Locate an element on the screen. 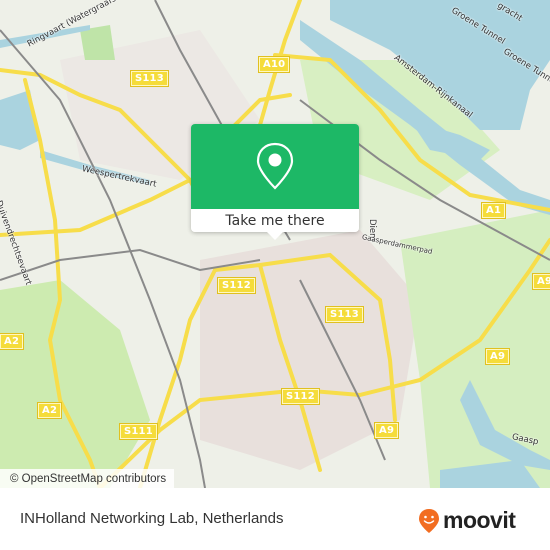  road-shield-a1: A1 is located at coordinates (493, 210).